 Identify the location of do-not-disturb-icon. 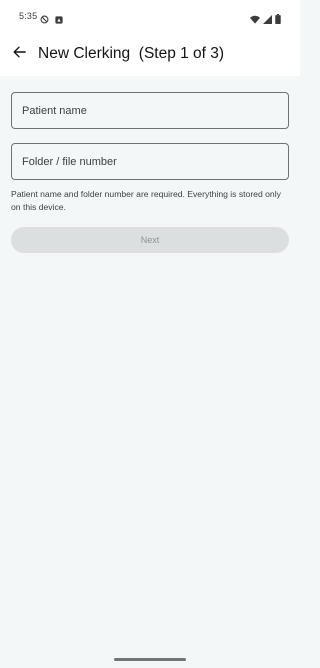
(44, 20).